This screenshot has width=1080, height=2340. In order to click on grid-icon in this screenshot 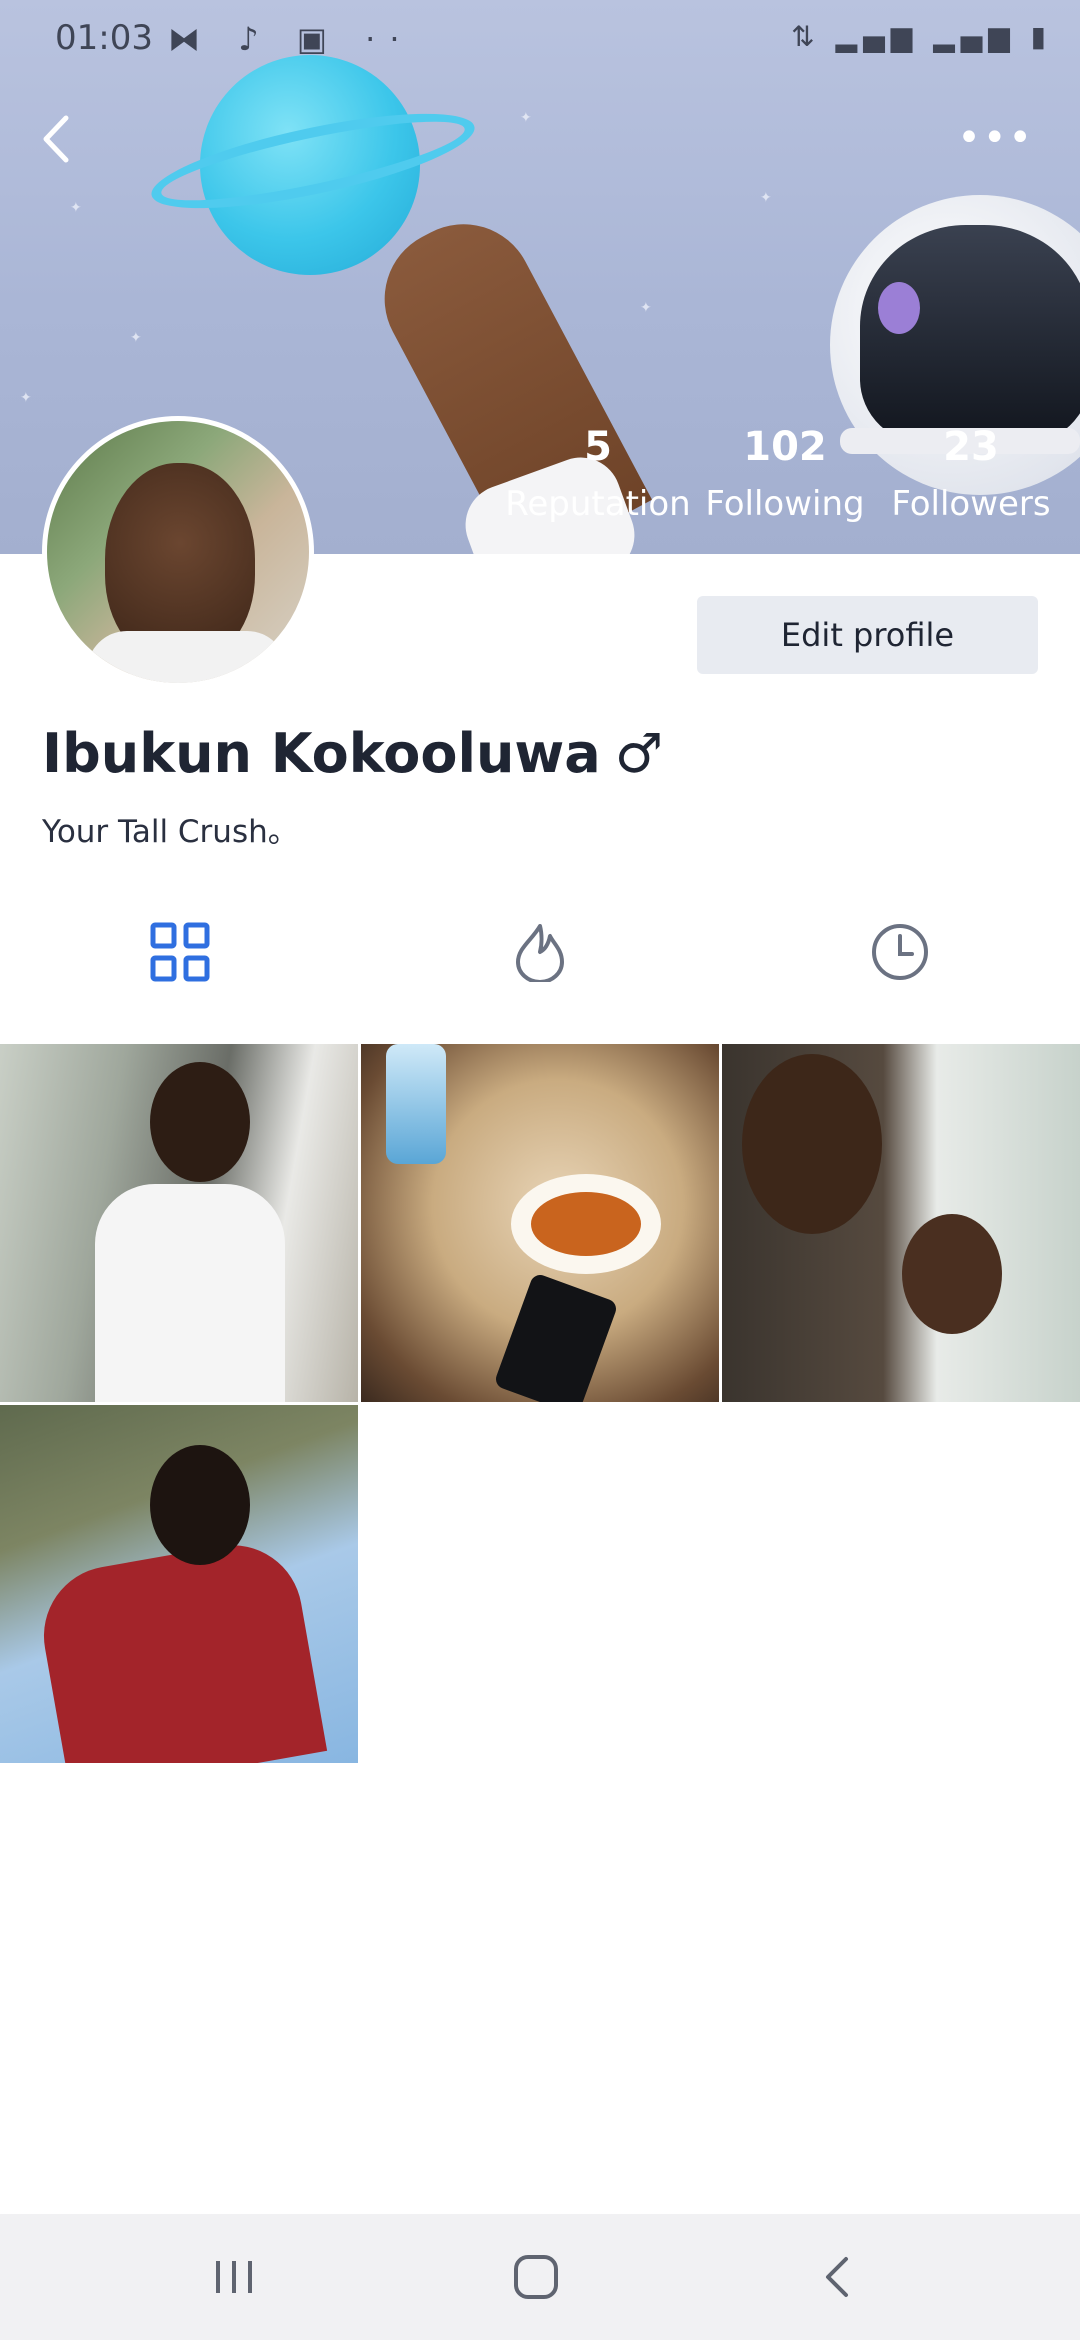, I will do `click(180, 952)`.